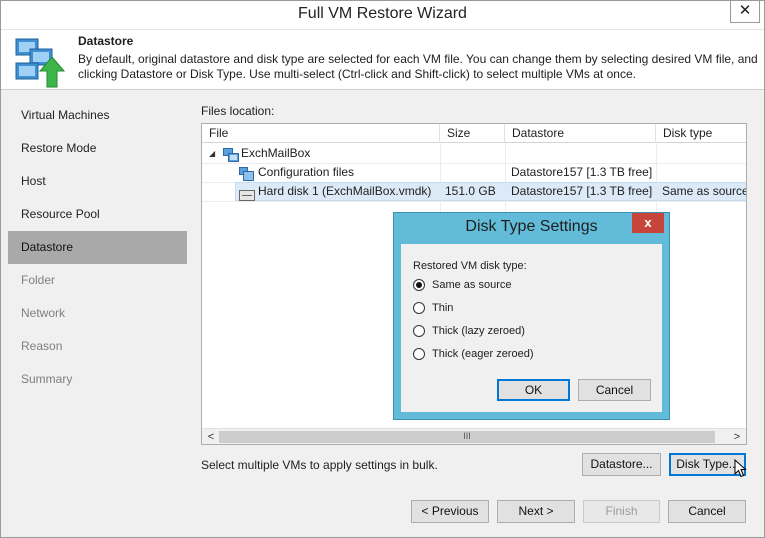 This screenshot has width=765, height=538. I want to click on scroll-thumb: III, so click(467, 437).